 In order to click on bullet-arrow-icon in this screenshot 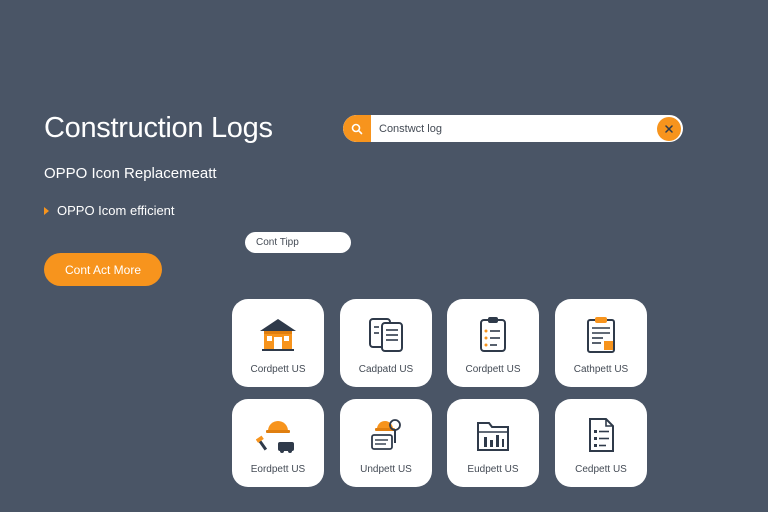, I will do `click(46, 210)`.